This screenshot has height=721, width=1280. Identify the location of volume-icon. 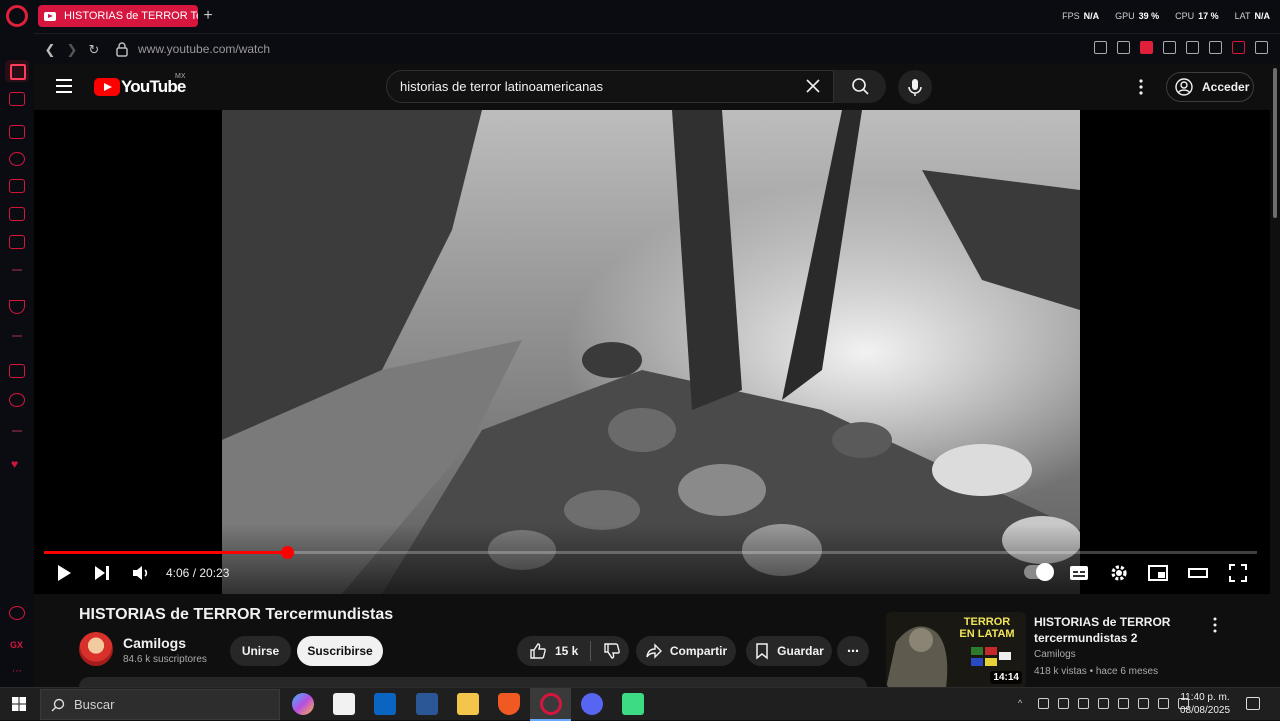
(141, 573).